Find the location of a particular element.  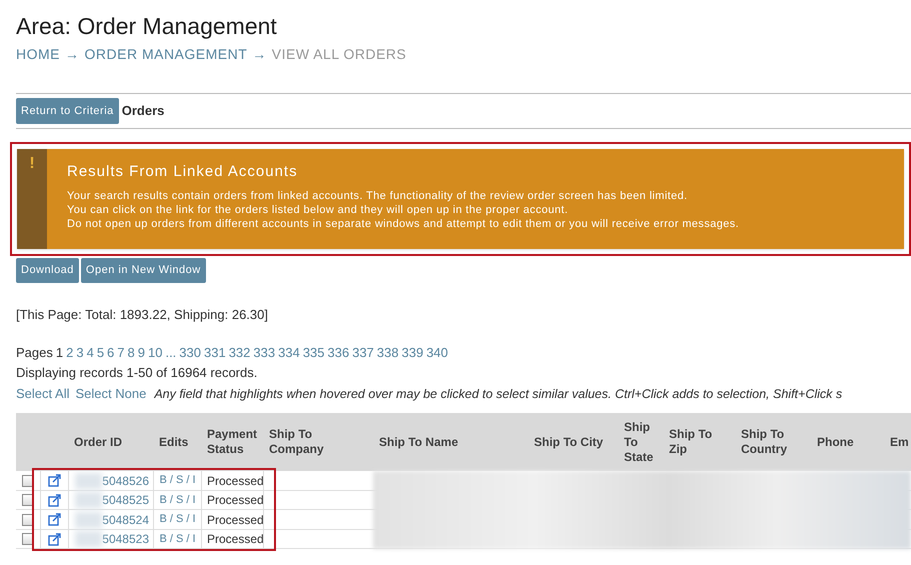

action-button: Download is located at coordinates (47, 270).